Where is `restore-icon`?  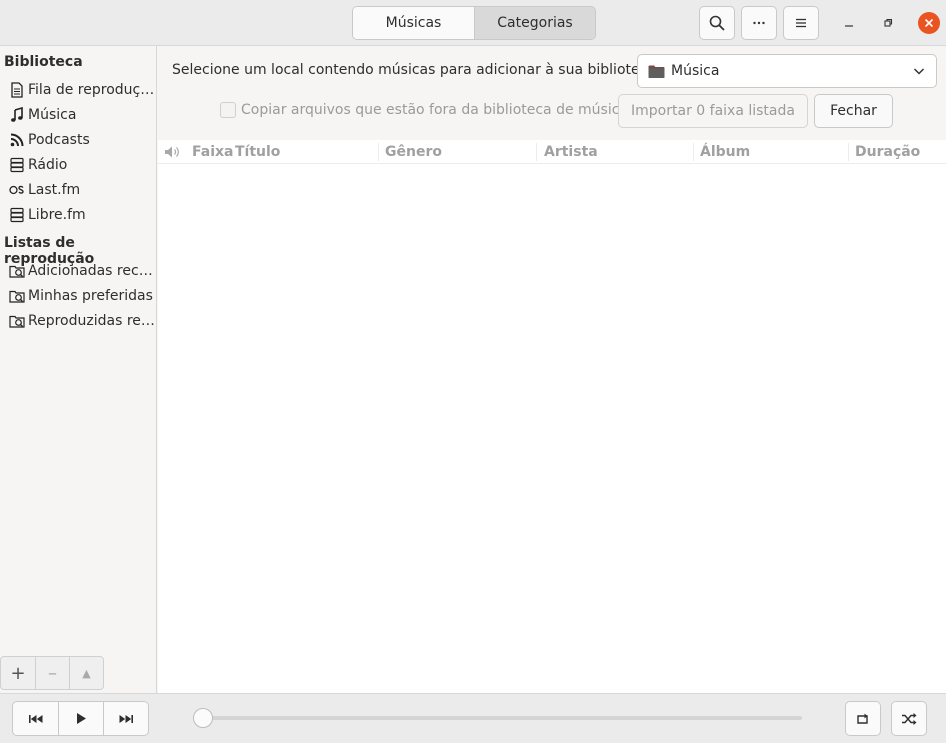
restore-icon is located at coordinates (888, 22).